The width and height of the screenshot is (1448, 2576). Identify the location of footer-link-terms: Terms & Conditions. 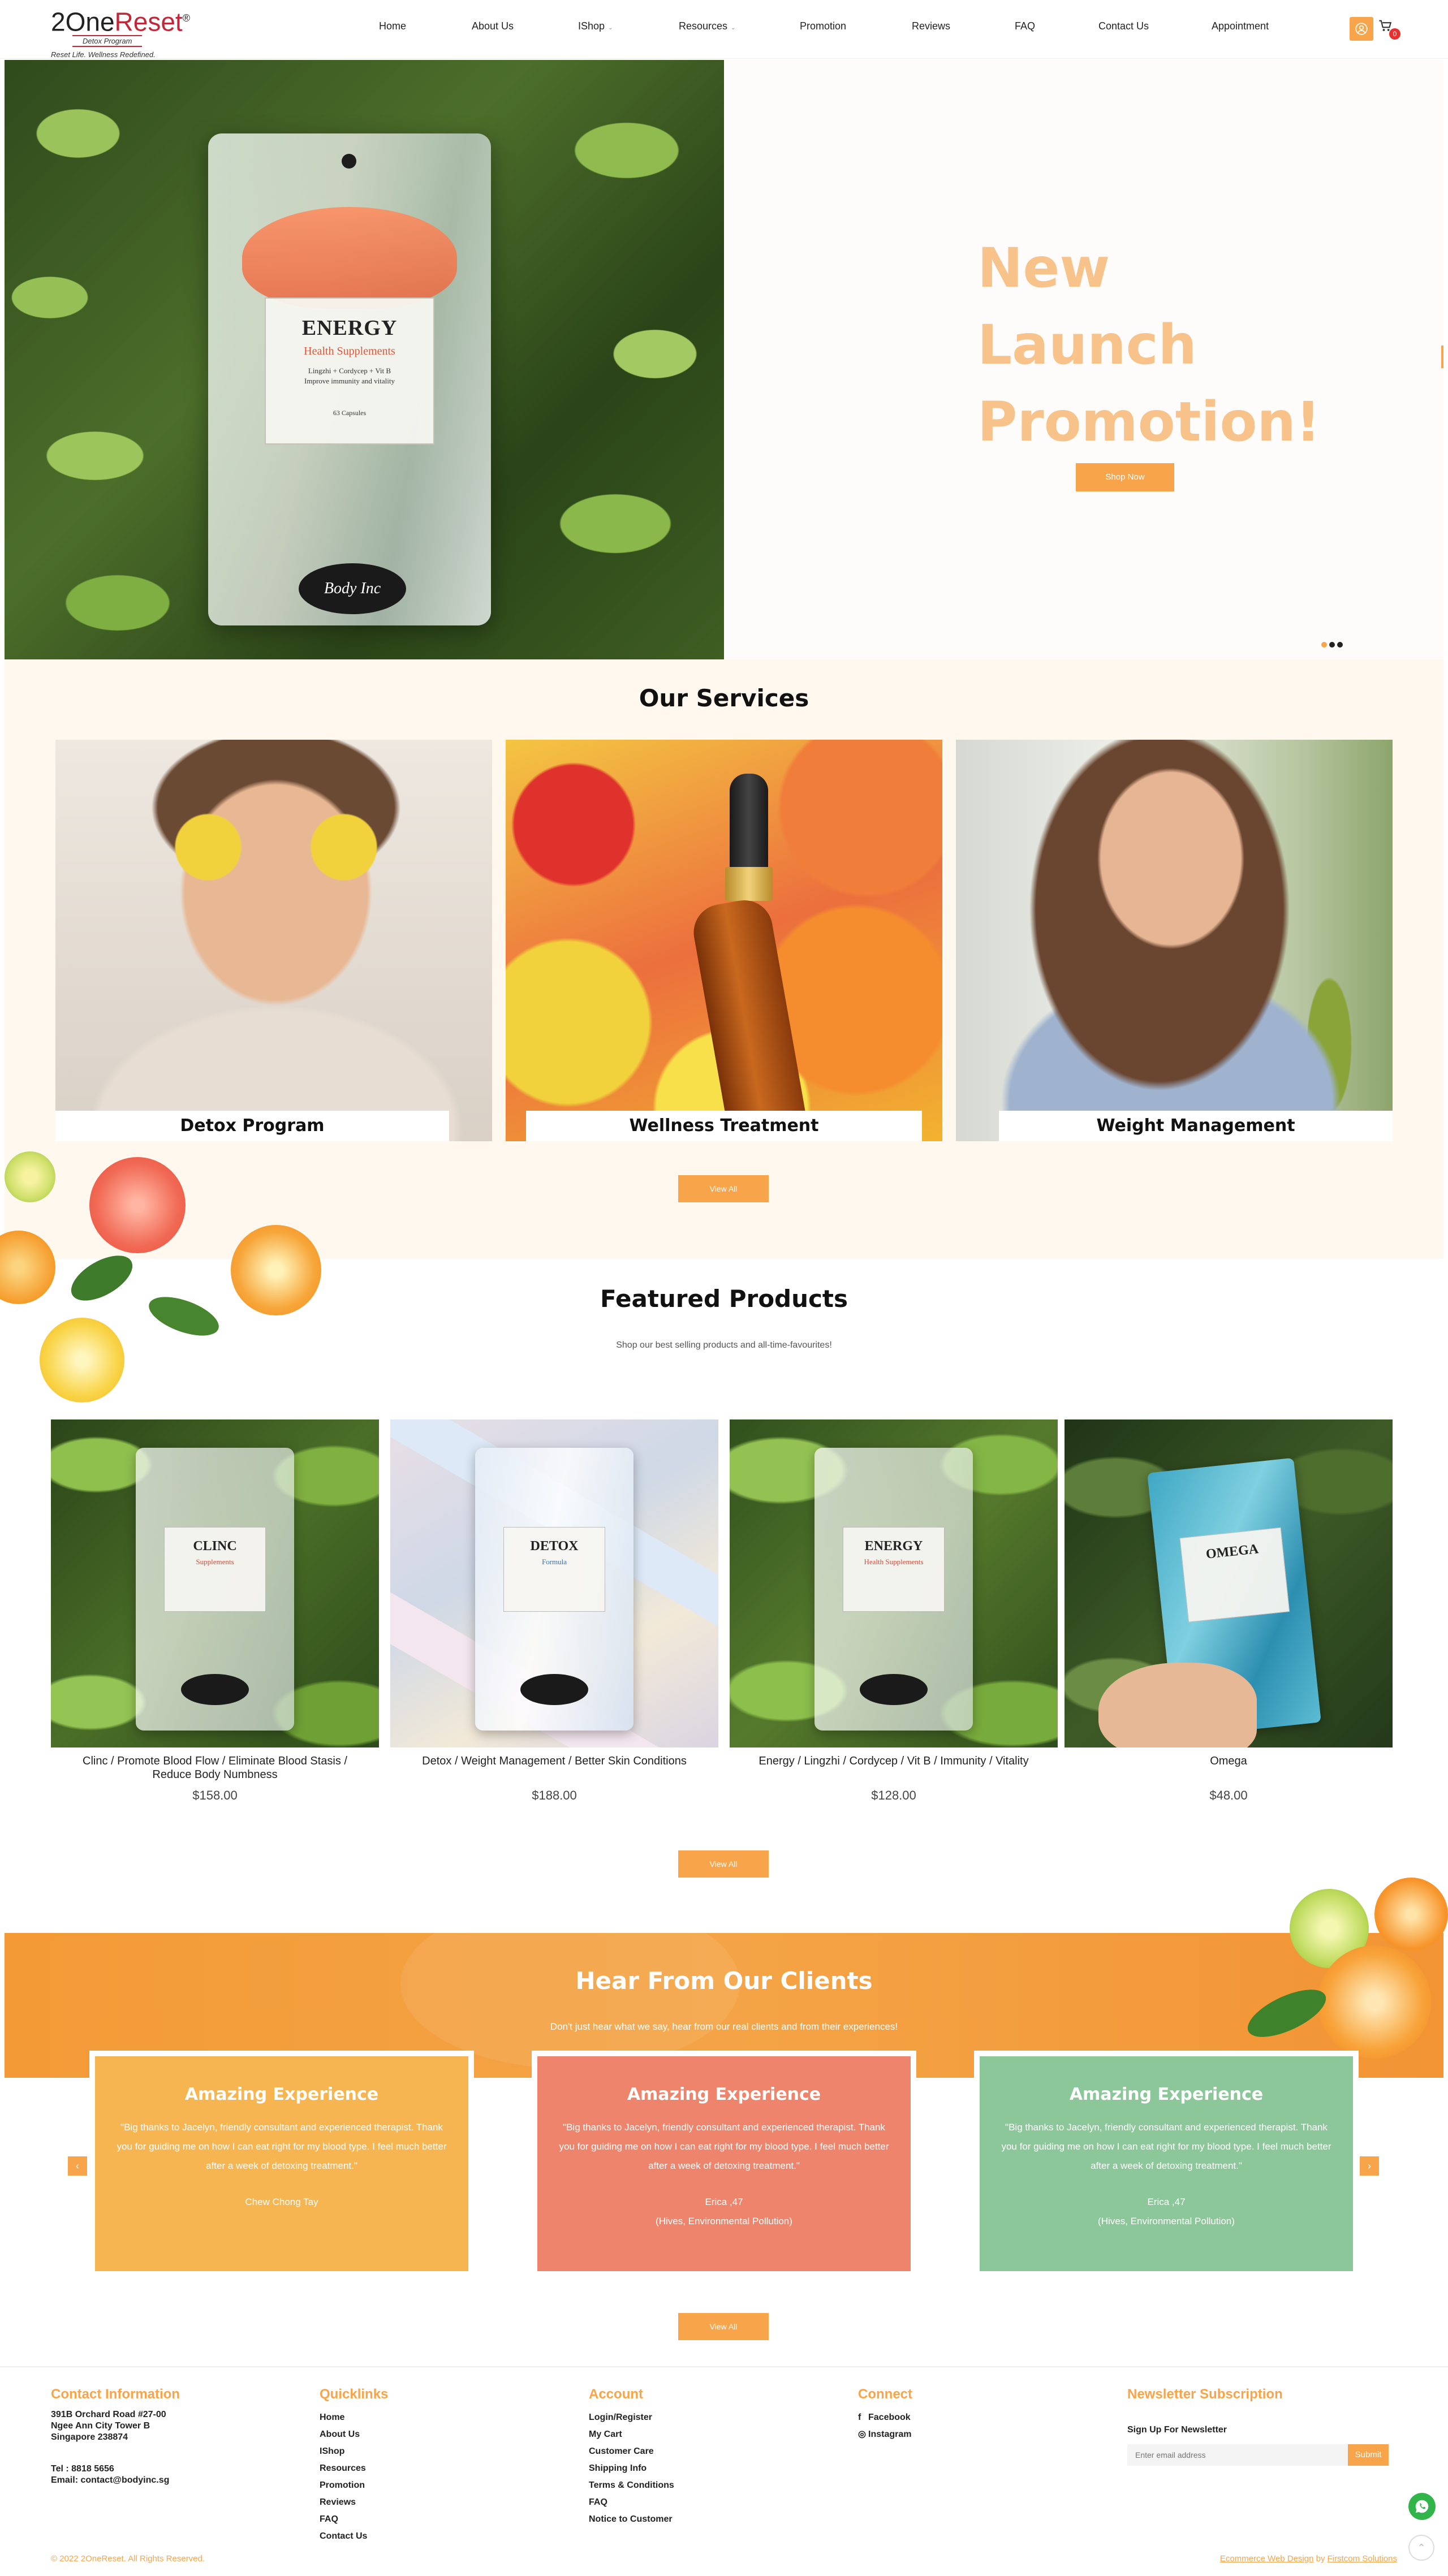
(631, 2486).